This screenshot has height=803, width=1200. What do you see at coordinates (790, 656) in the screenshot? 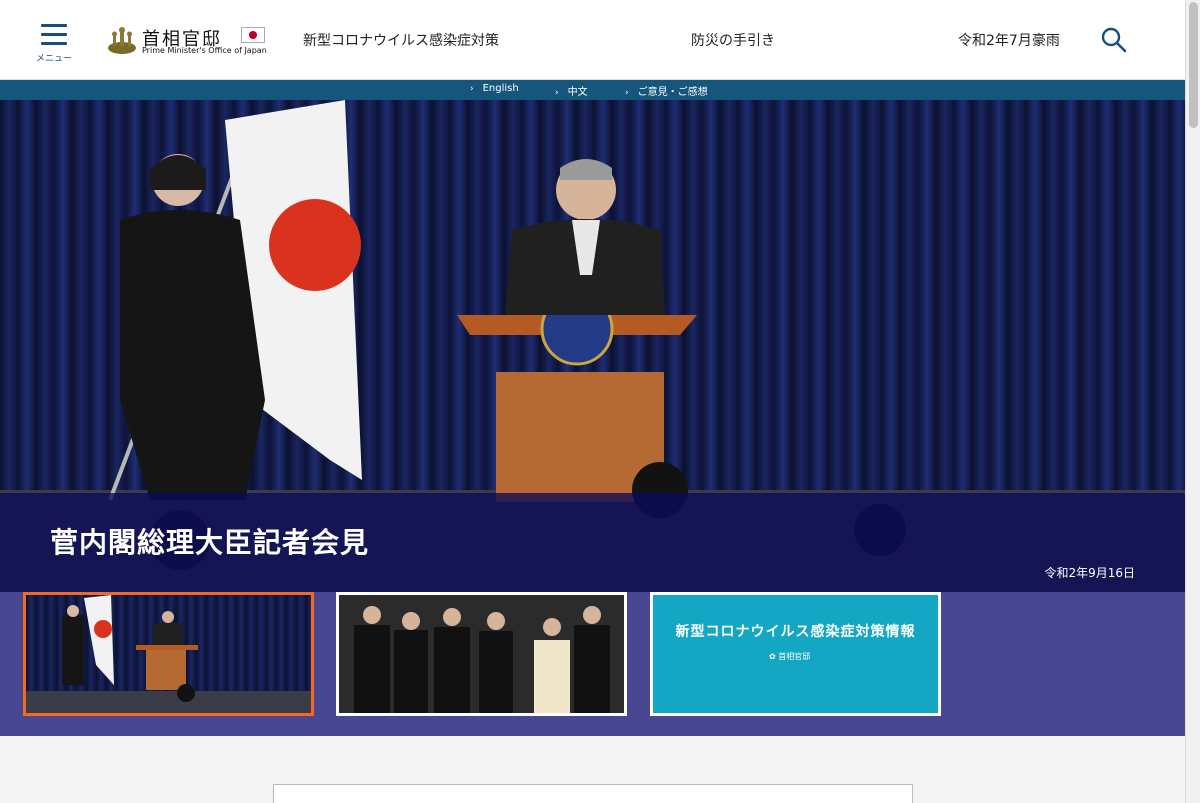
I see `covid-info-logo: ✿ 首相官邸` at bounding box center [790, 656].